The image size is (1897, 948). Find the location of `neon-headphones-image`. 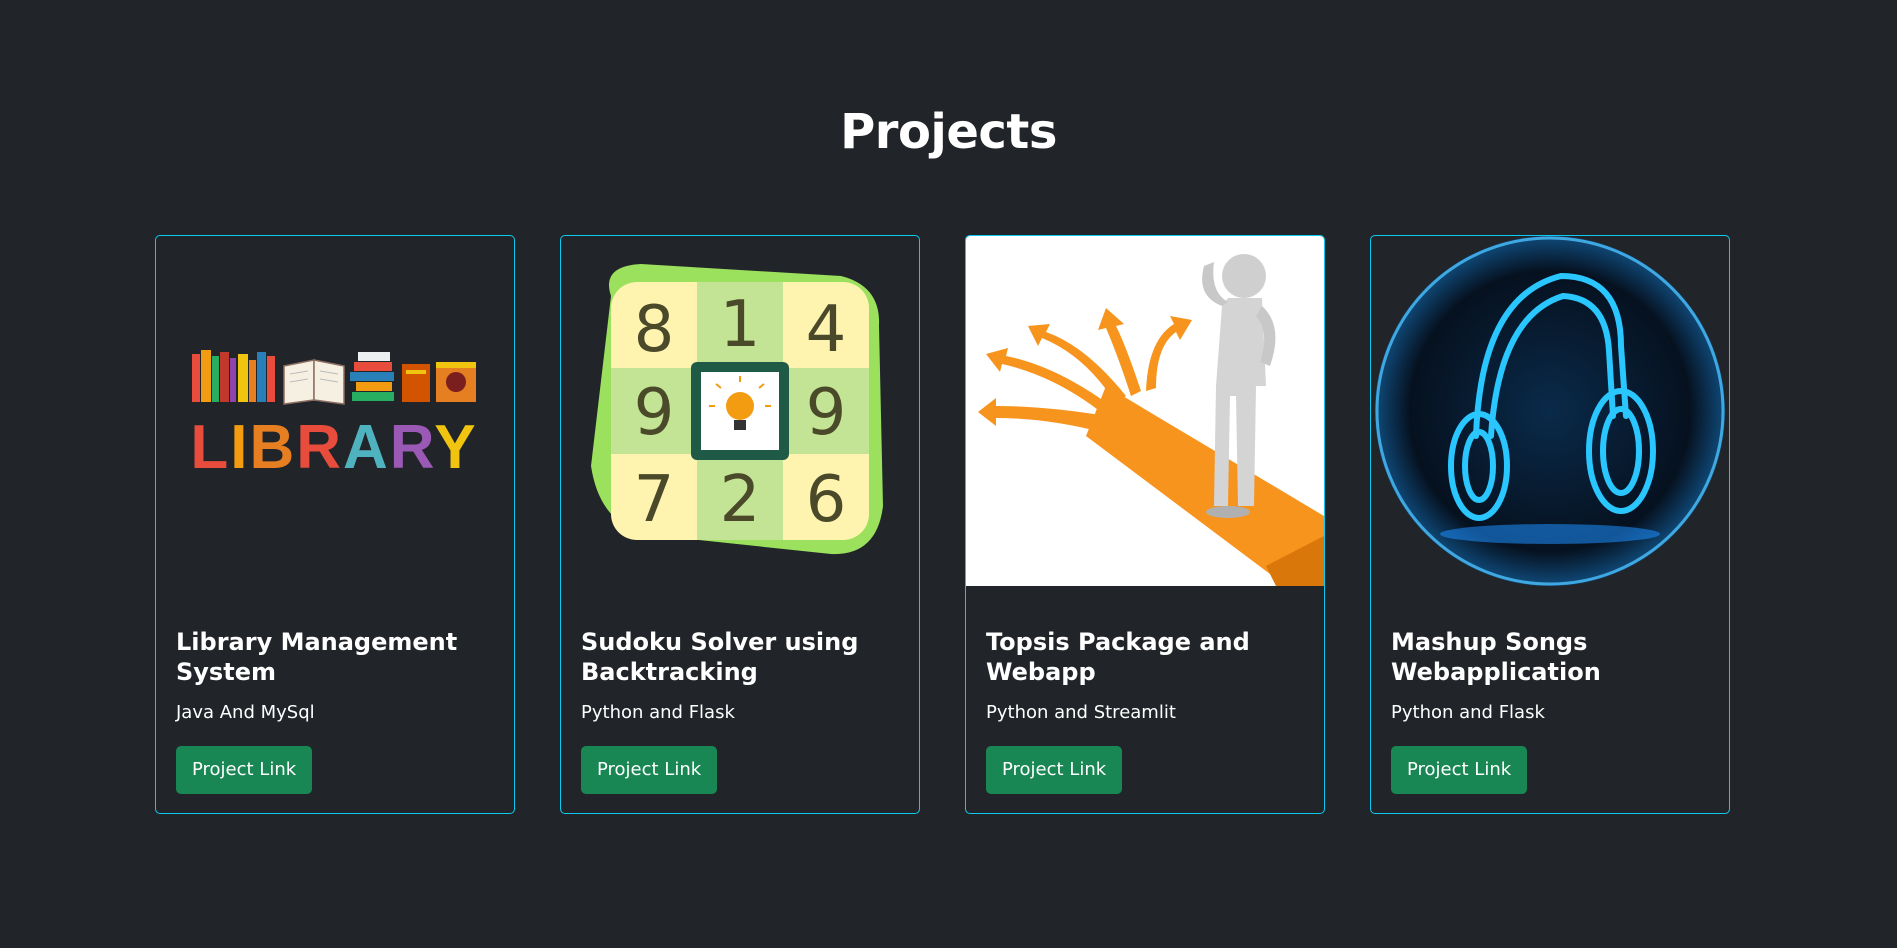

neon-headphones-image is located at coordinates (1550, 411).